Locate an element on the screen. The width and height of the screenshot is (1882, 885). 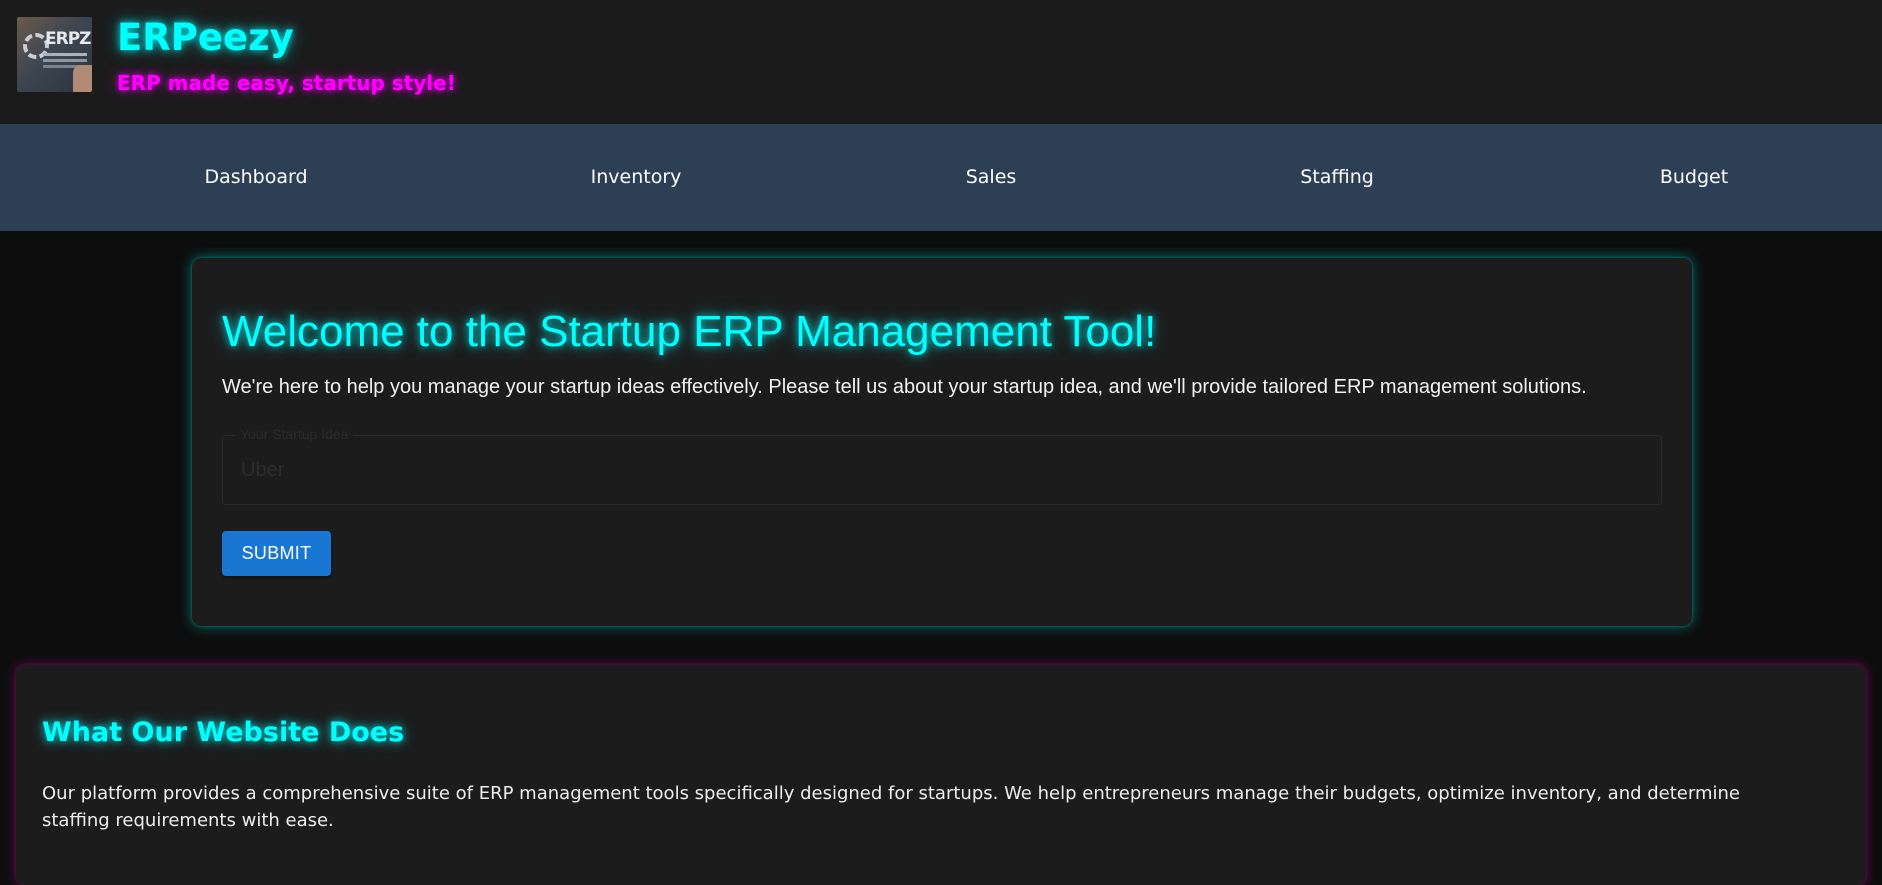
startup-idea-input is located at coordinates (942, 470).